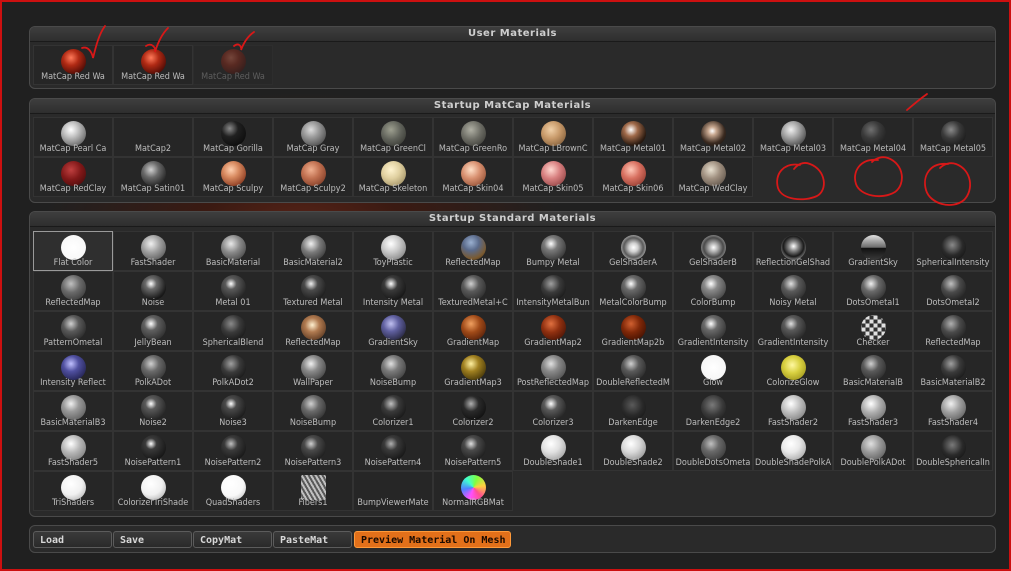  What do you see at coordinates (313, 451) in the screenshot?
I see `material-slot-noisepattern3: NoisePattern3` at bounding box center [313, 451].